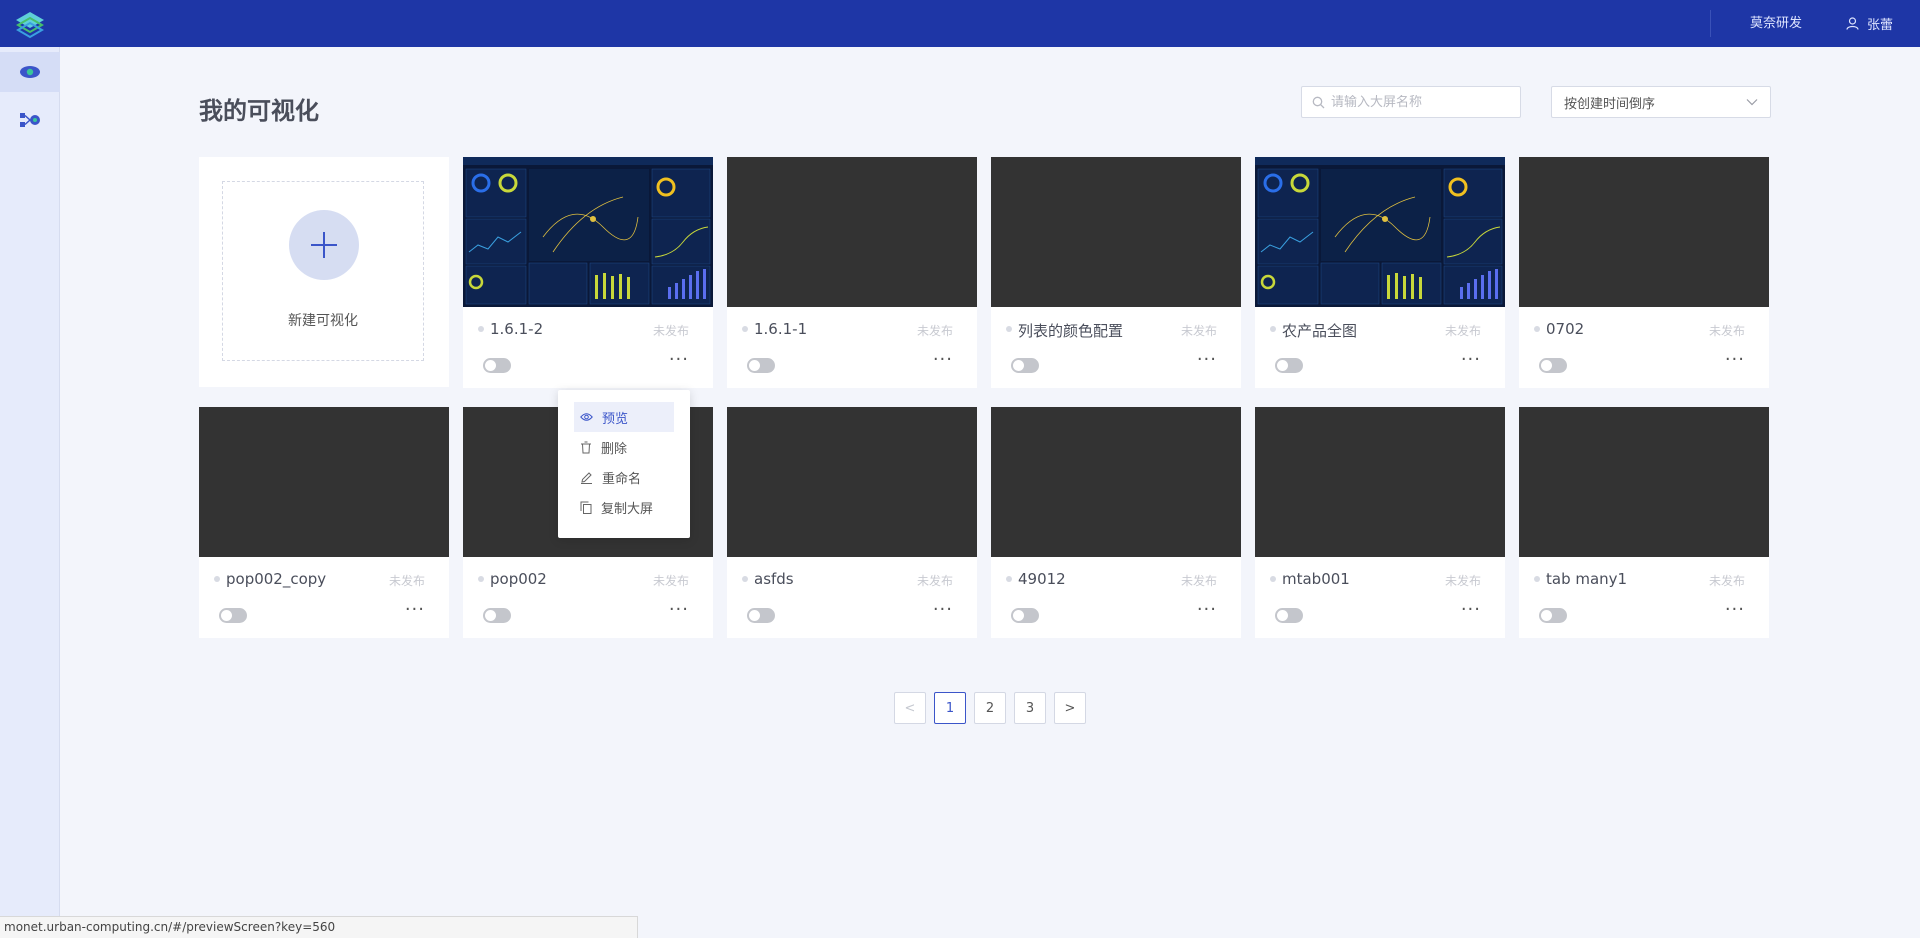  I want to click on search-box, so click(1411, 102).